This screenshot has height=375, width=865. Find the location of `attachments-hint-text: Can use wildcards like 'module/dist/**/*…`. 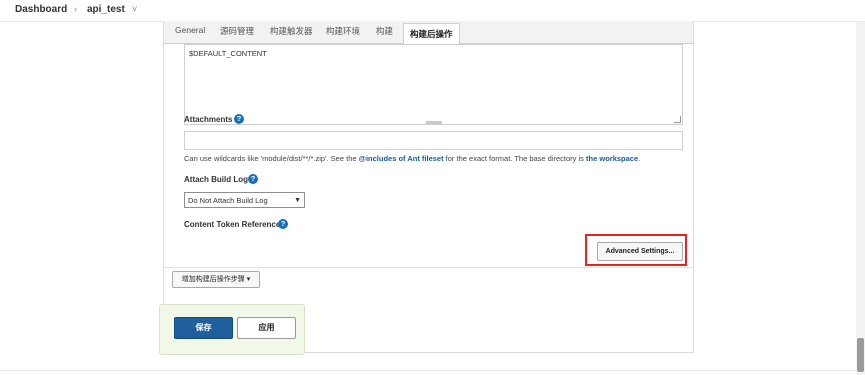

attachments-hint-text: Can use wildcards like 'module/dist/**/*… is located at coordinates (271, 158).